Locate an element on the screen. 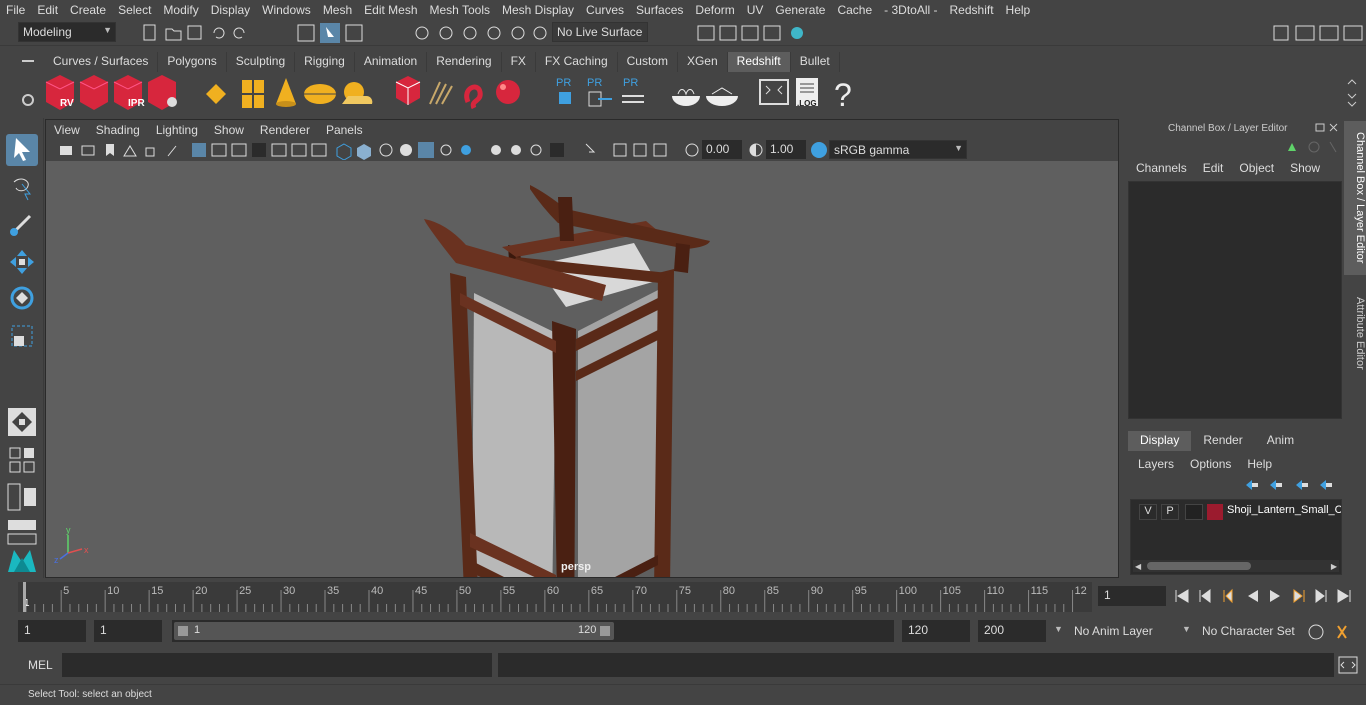 The height and width of the screenshot is (705, 1366). playback-controls is located at coordinates (1267, 597).